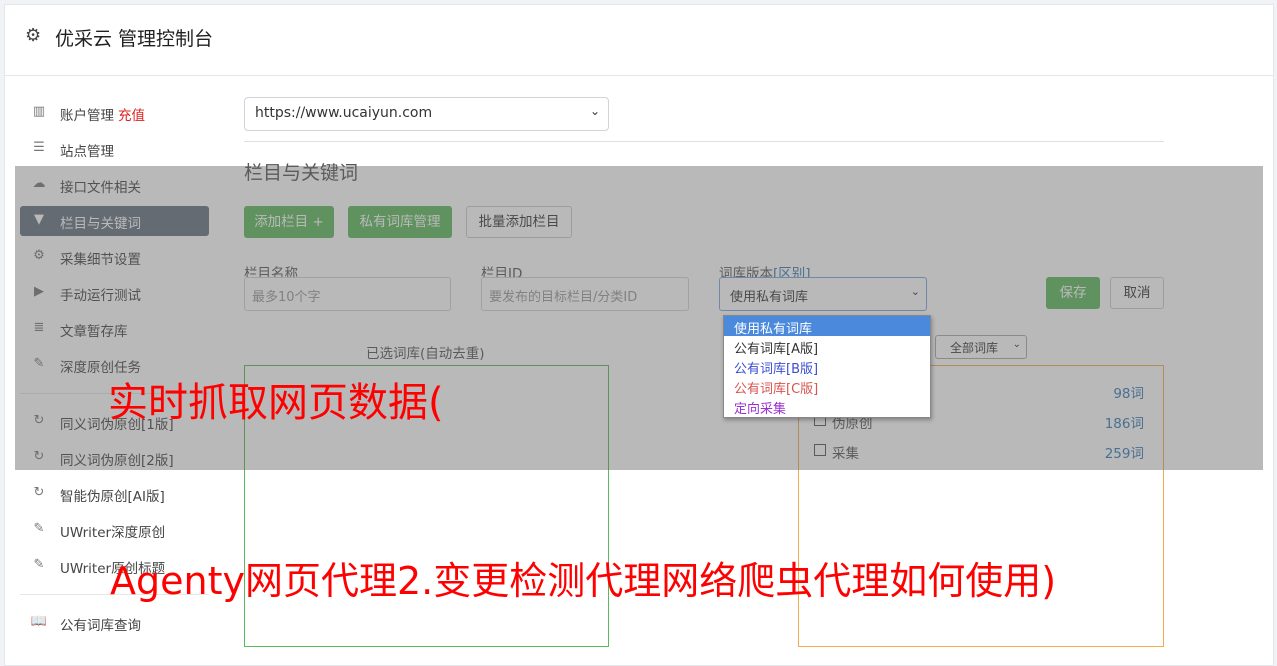 The height and width of the screenshot is (666, 1277). What do you see at coordinates (131, 116) in the screenshot?
I see `recharge-link: 充值` at bounding box center [131, 116].